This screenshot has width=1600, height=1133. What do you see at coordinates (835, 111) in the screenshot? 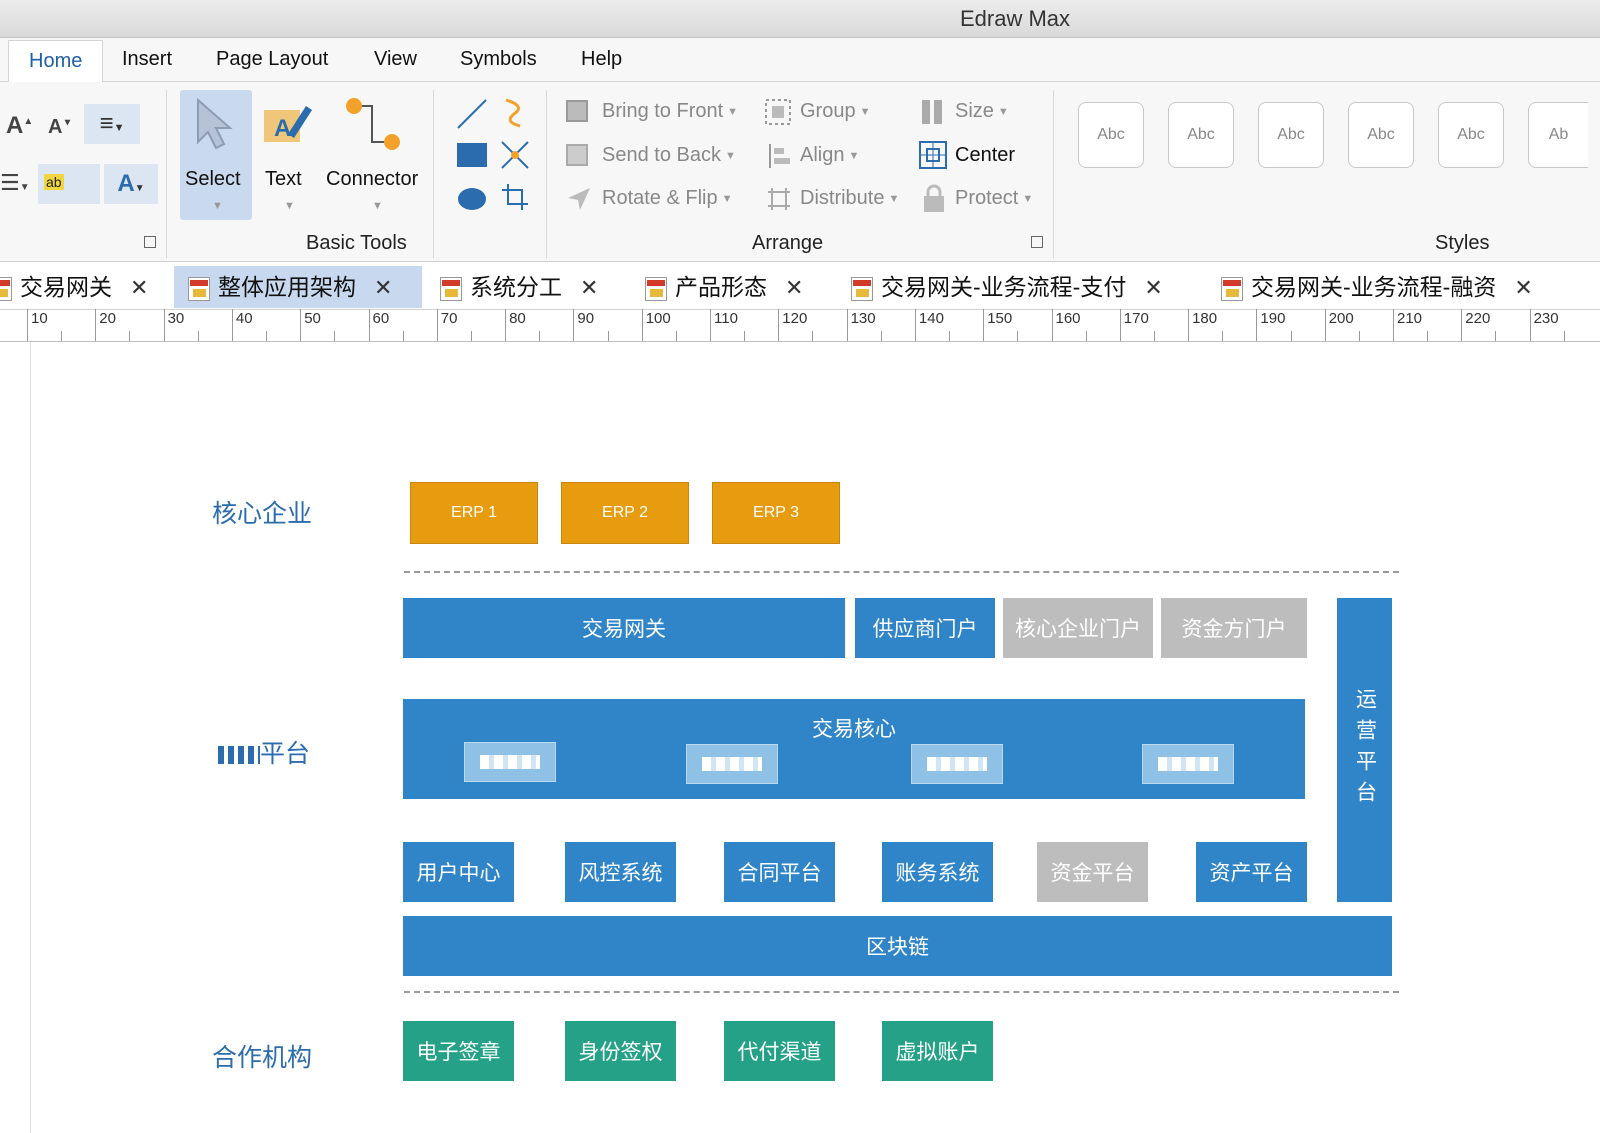
I see `group-button: Group ▼` at bounding box center [835, 111].